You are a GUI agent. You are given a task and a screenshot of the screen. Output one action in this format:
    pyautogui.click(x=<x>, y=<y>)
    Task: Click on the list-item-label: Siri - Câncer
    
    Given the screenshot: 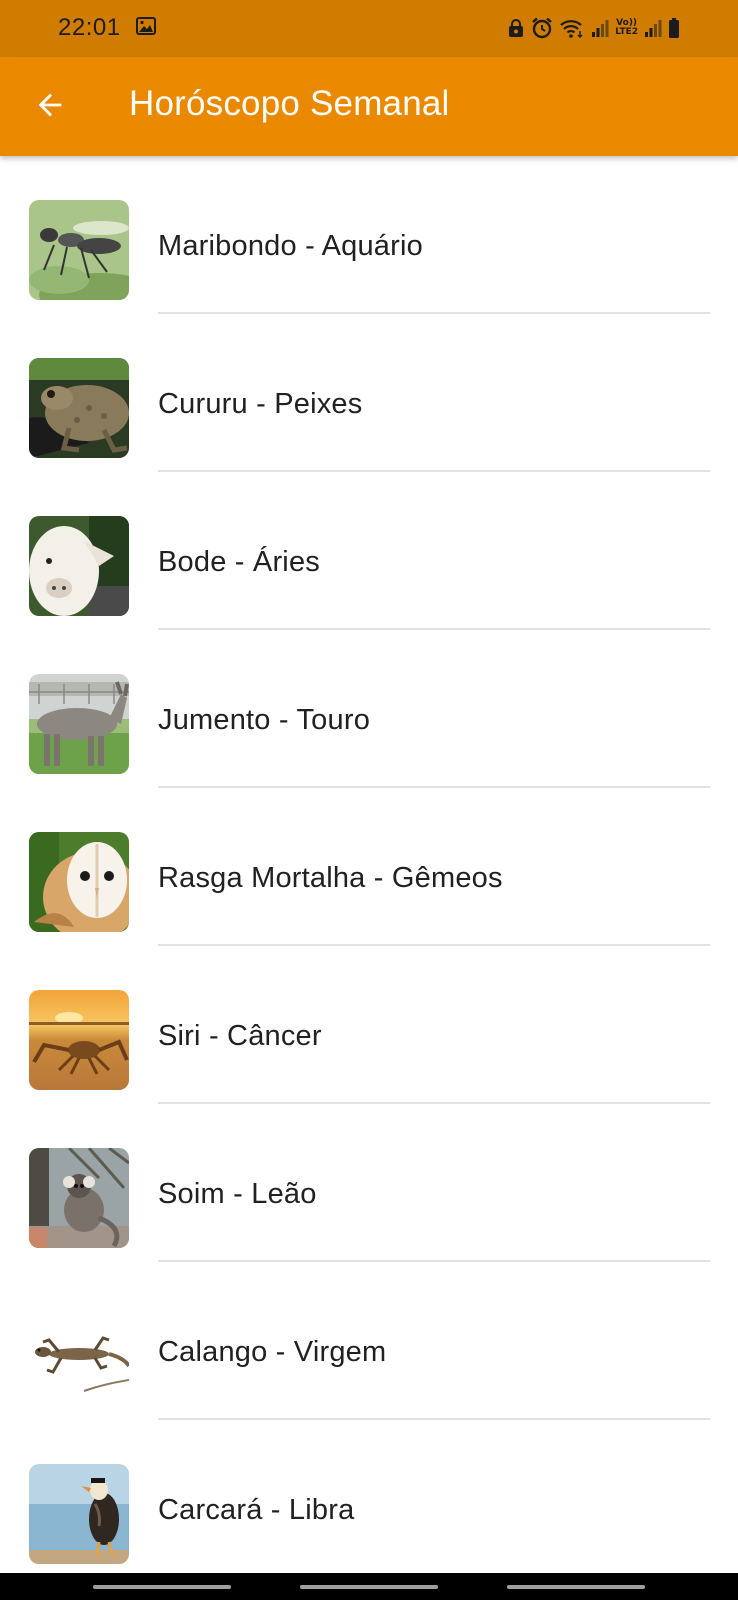 What is the action you would take?
    pyautogui.click(x=240, y=1036)
    